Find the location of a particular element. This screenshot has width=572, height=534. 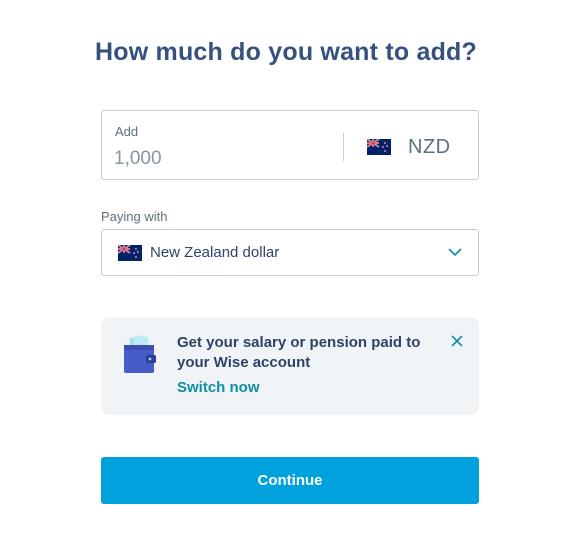

wallet-icon is located at coordinates (140, 354).